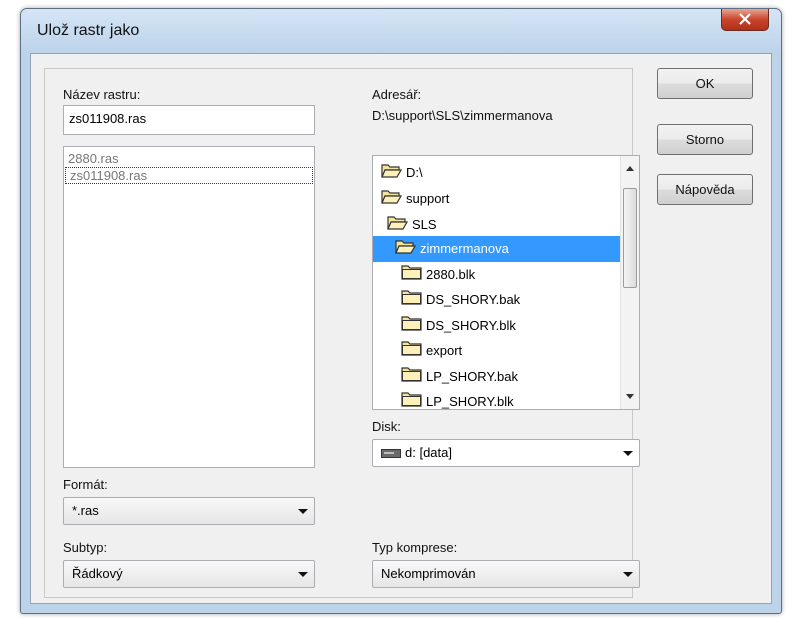  I want to click on format-select: *.ras, so click(189, 511).